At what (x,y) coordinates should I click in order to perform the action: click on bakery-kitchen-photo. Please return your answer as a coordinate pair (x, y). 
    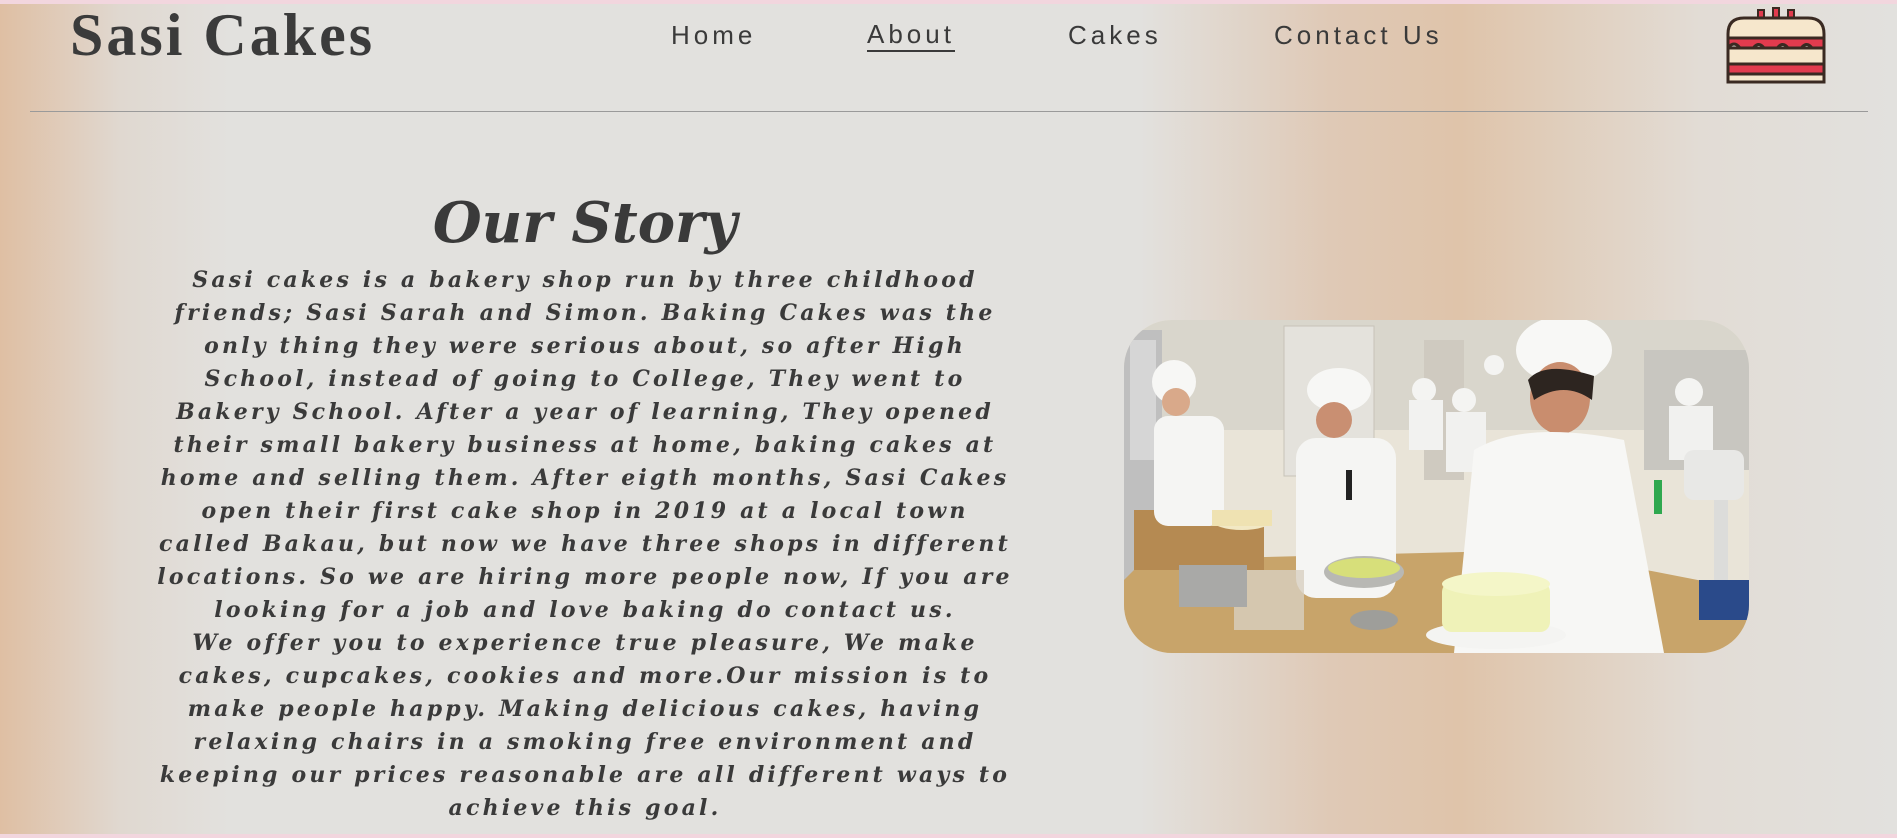
    Looking at the image, I should click on (1436, 486).